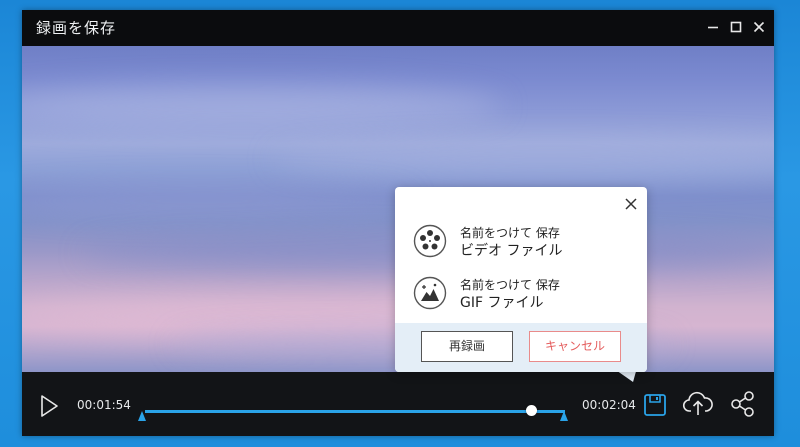 The height and width of the screenshot is (447, 800). What do you see at coordinates (398, 28) in the screenshot?
I see `title-bar: 録画を保存` at bounding box center [398, 28].